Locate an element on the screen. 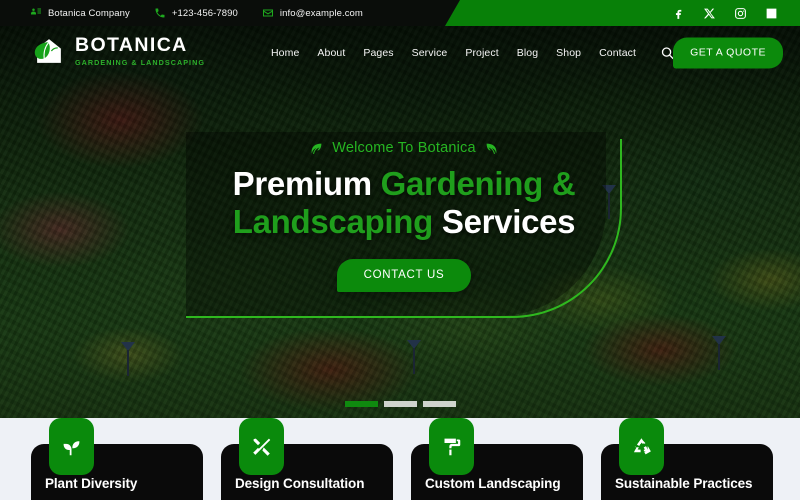 This screenshot has height=500, width=800. nav-item-shop: Shop is located at coordinates (568, 53).